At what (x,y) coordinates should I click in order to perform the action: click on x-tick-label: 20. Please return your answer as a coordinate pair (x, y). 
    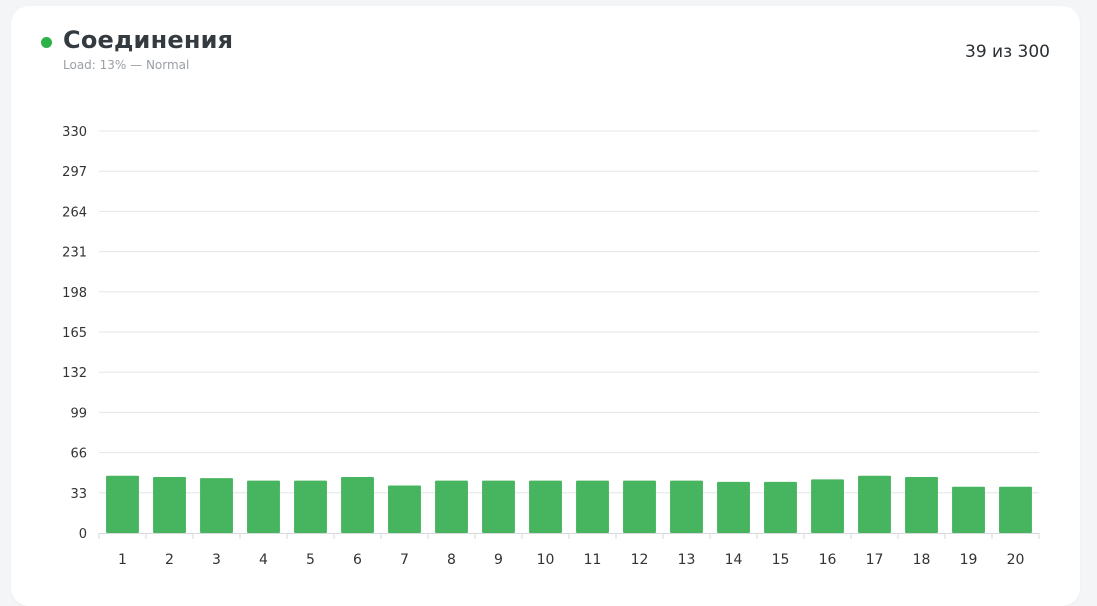
    Looking at the image, I should click on (1016, 560).